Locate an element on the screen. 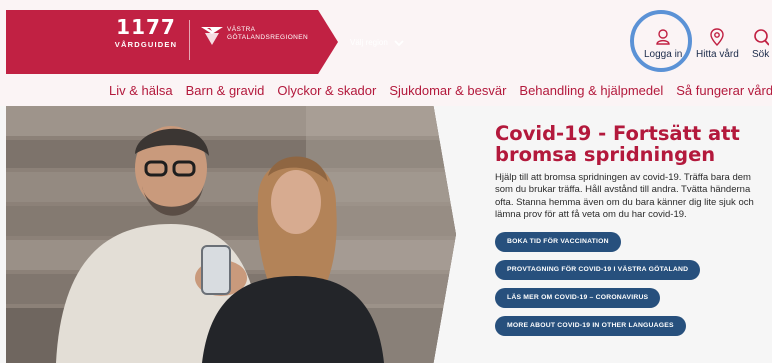  find-care-label: Hitta vård is located at coordinates (717, 54).